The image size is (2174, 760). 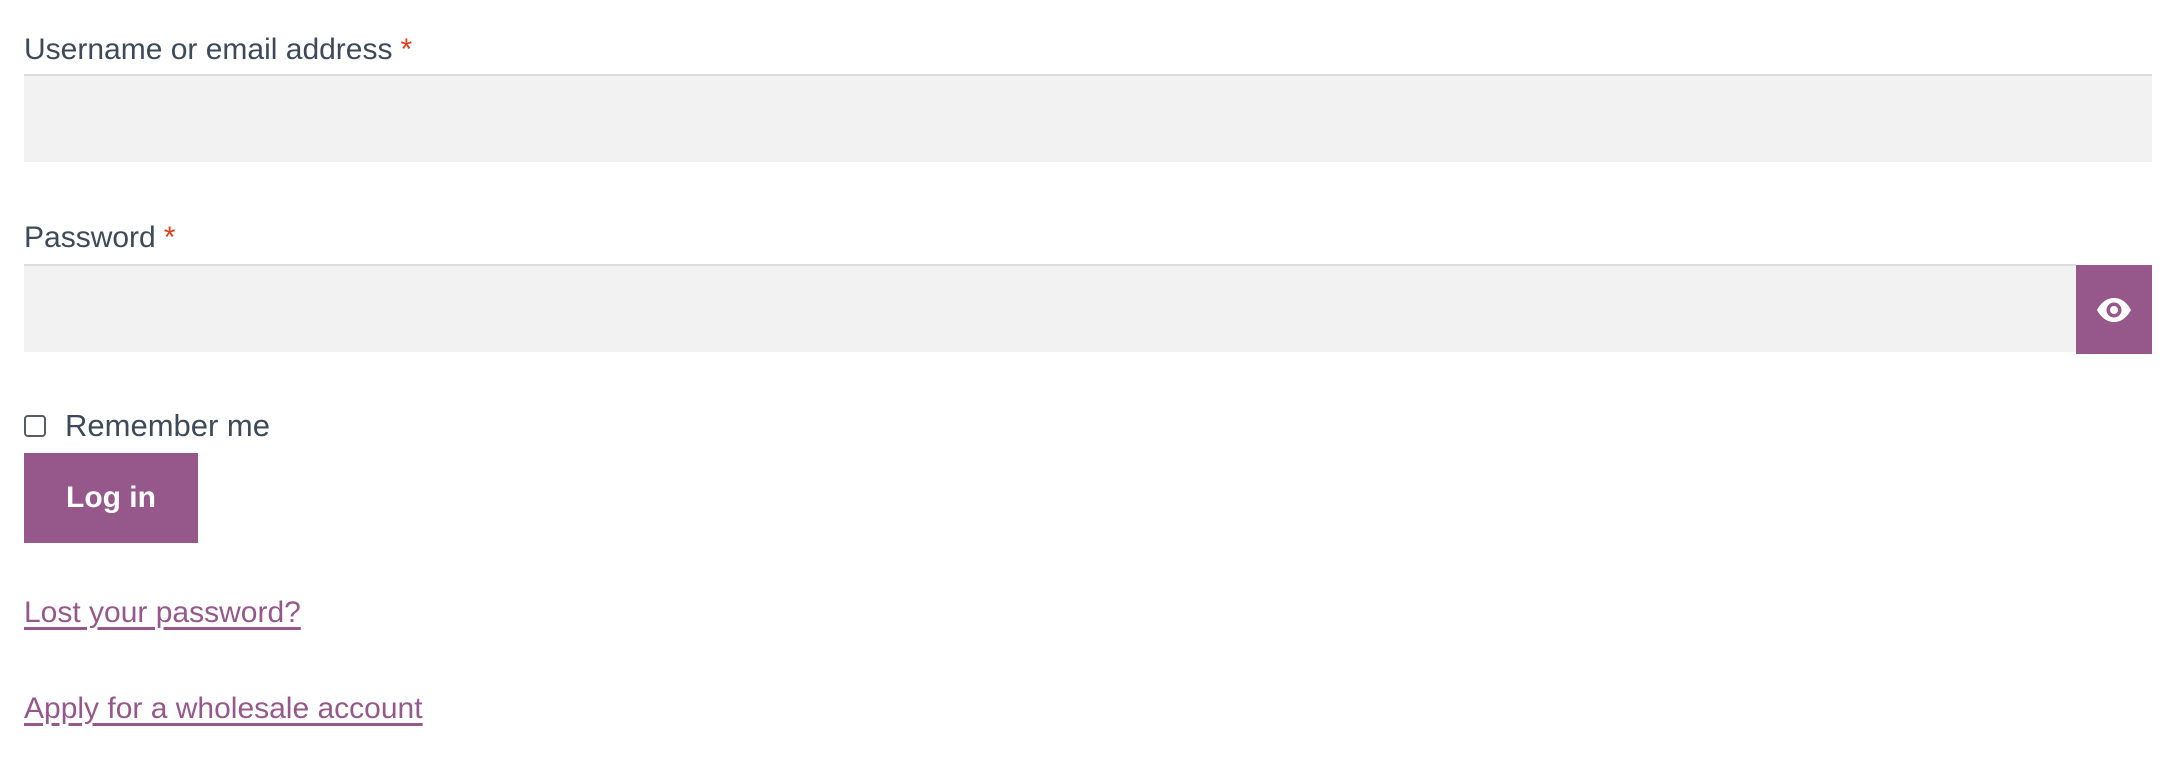 What do you see at coordinates (111, 498) in the screenshot?
I see `login-button: Log in` at bounding box center [111, 498].